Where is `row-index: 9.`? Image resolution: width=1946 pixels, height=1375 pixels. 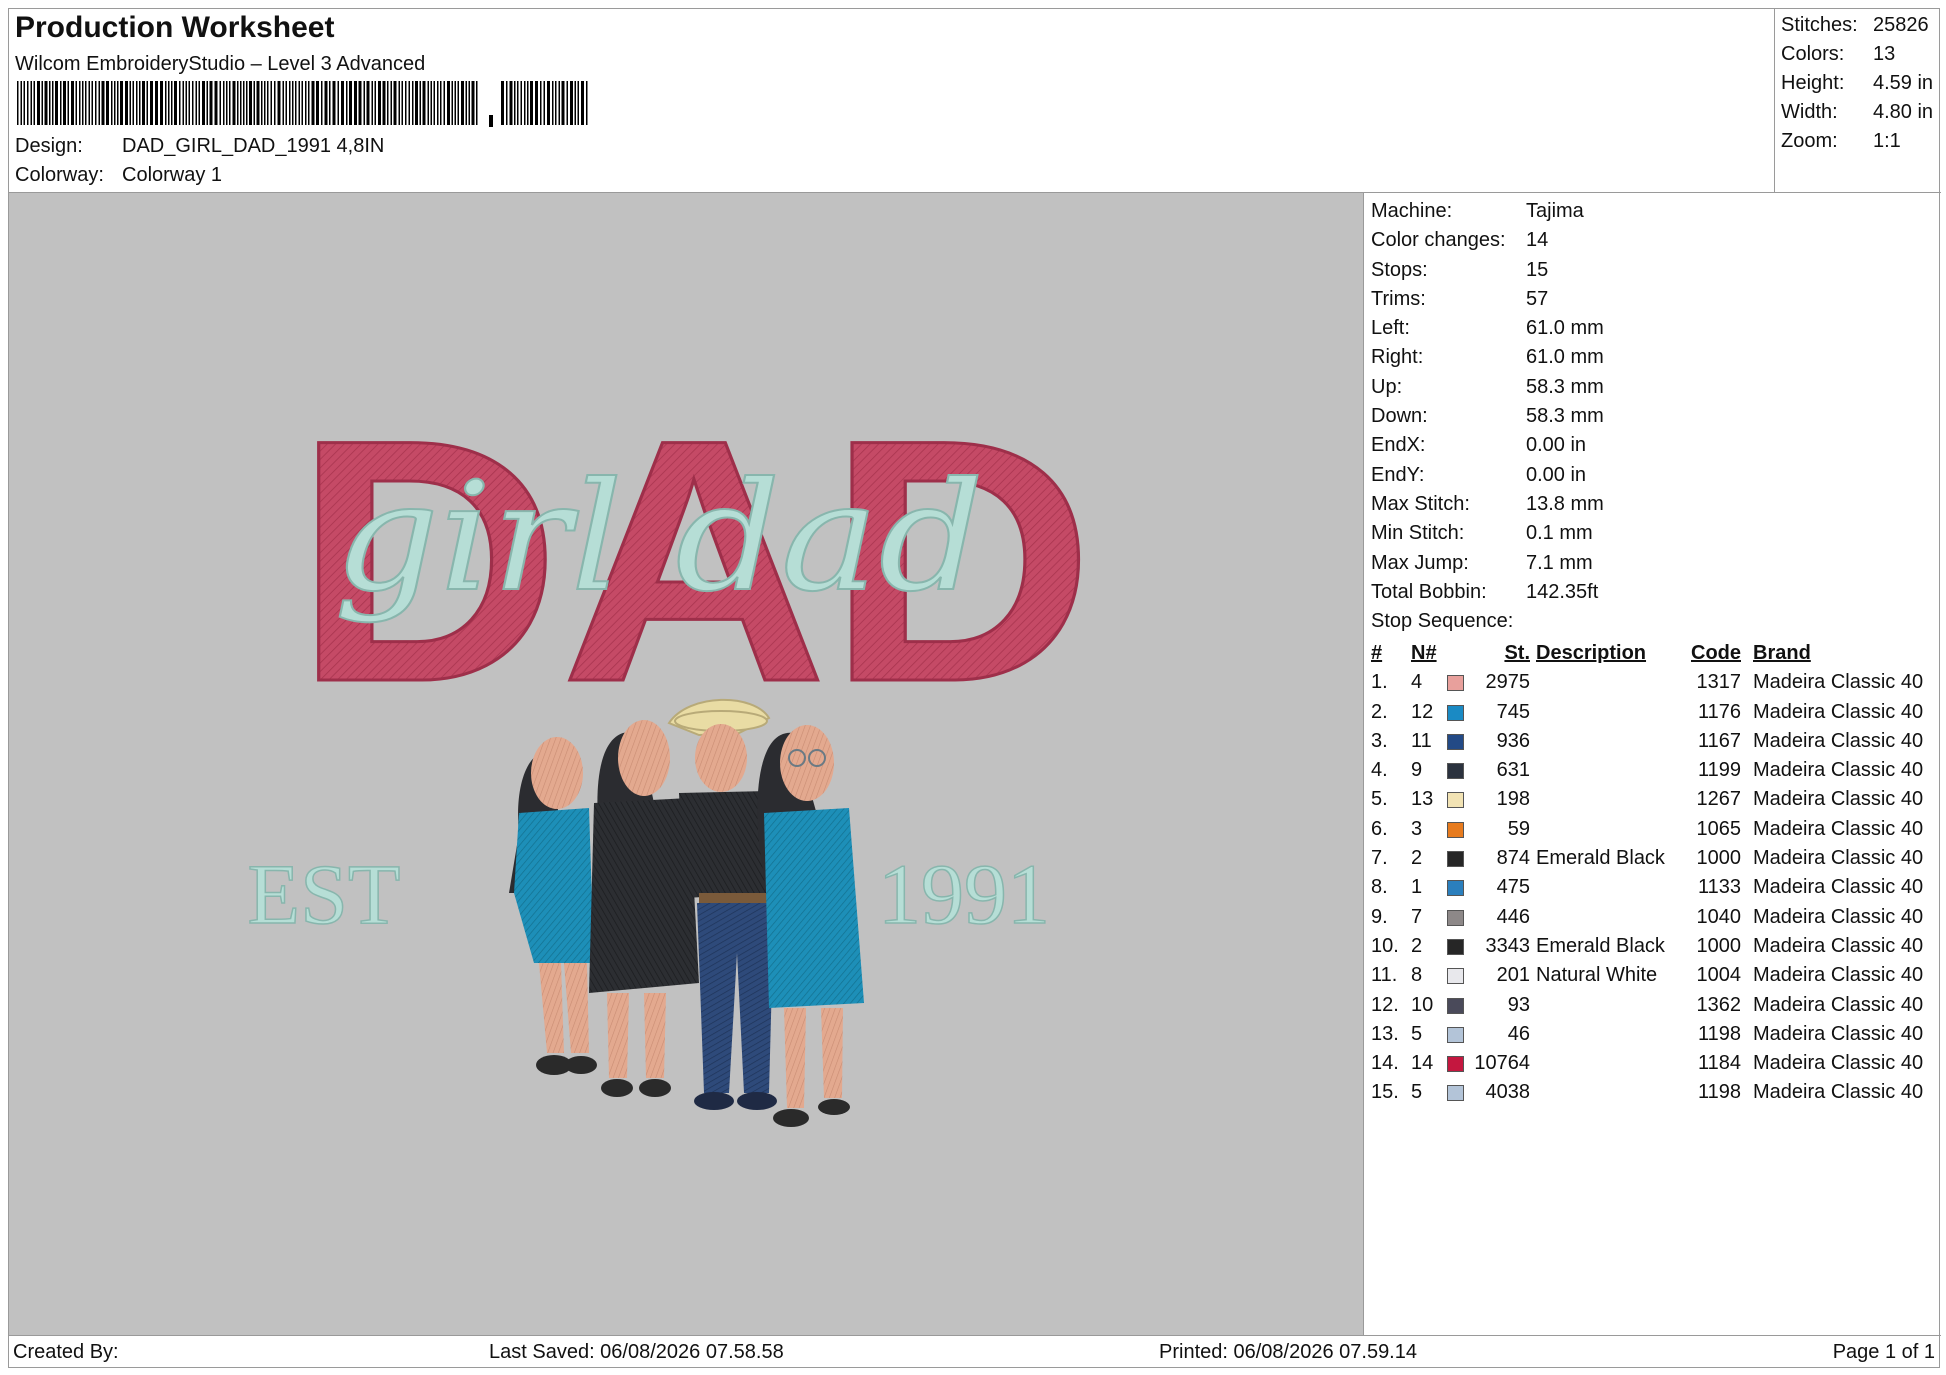
row-index: 9. is located at coordinates (1379, 916).